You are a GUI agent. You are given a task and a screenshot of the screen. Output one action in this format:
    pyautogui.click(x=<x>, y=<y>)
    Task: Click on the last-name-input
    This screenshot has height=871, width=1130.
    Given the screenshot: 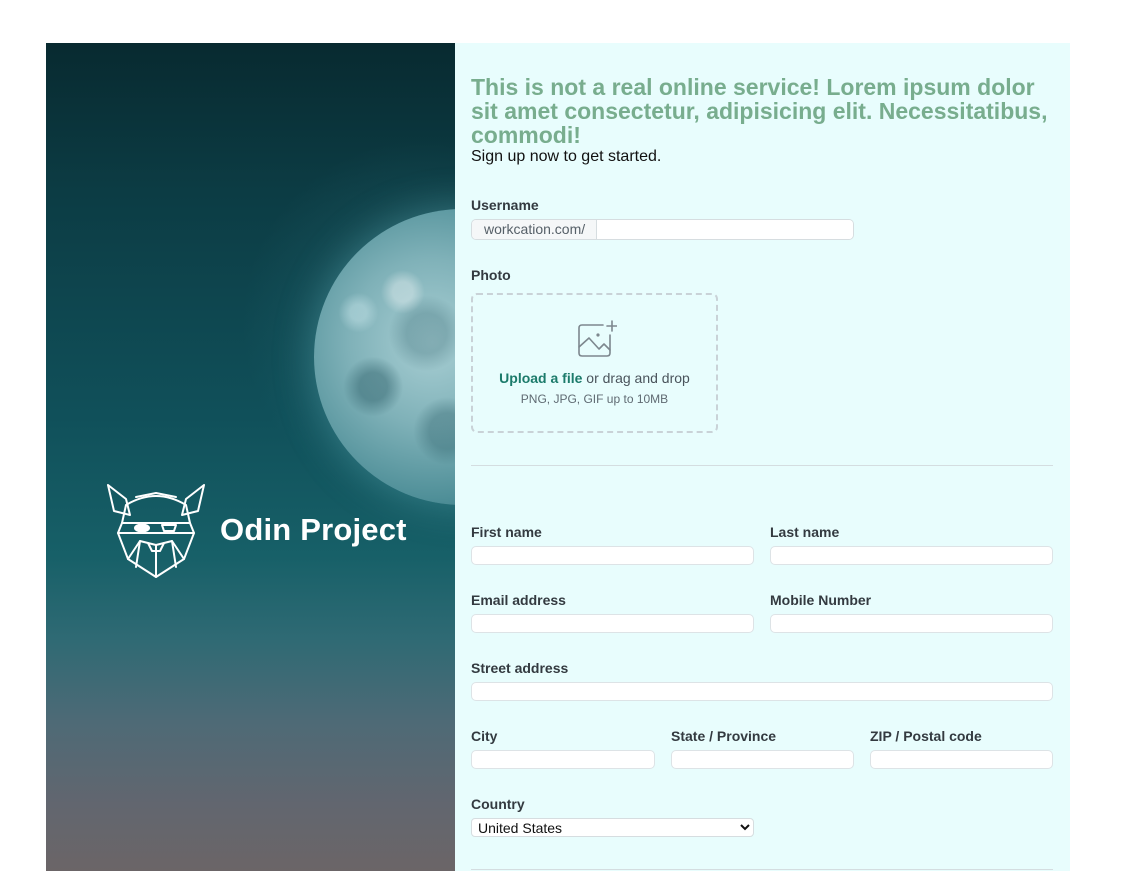 What is the action you would take?
    pyautogui.click(x=911, y=555)
    